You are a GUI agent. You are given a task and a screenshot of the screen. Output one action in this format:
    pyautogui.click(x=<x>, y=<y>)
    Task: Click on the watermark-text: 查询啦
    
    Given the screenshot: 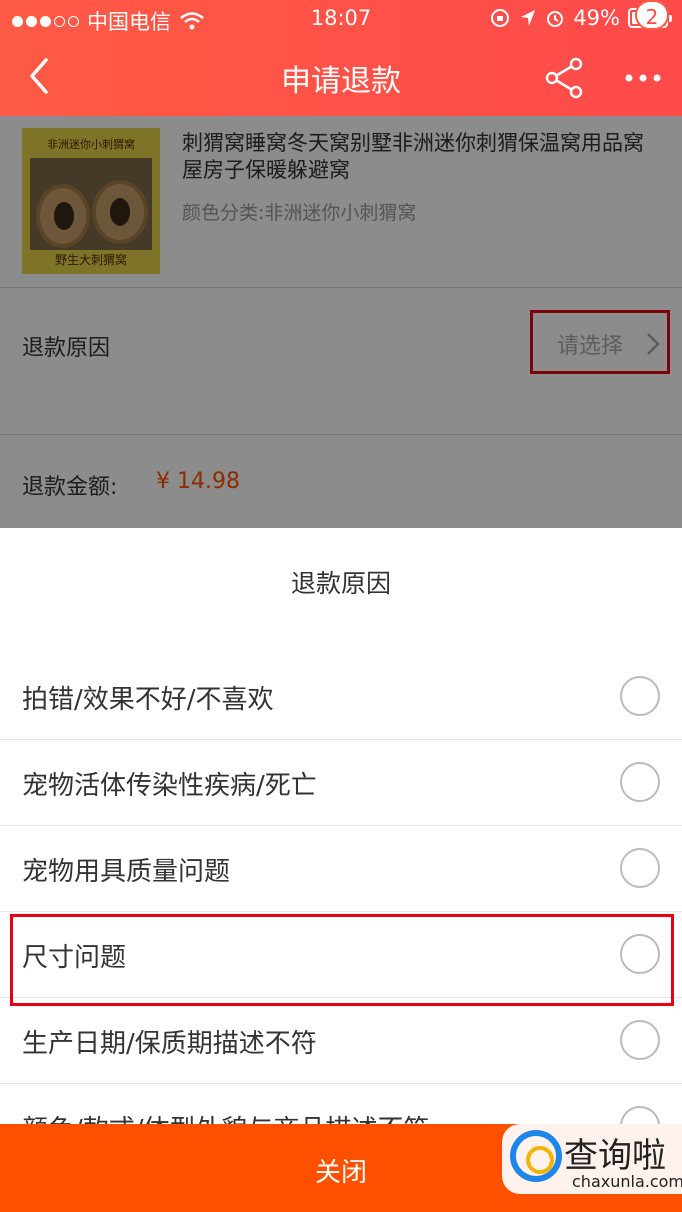 What is the action you would take?
    pyautogui.click(x=615, y=1156)
    